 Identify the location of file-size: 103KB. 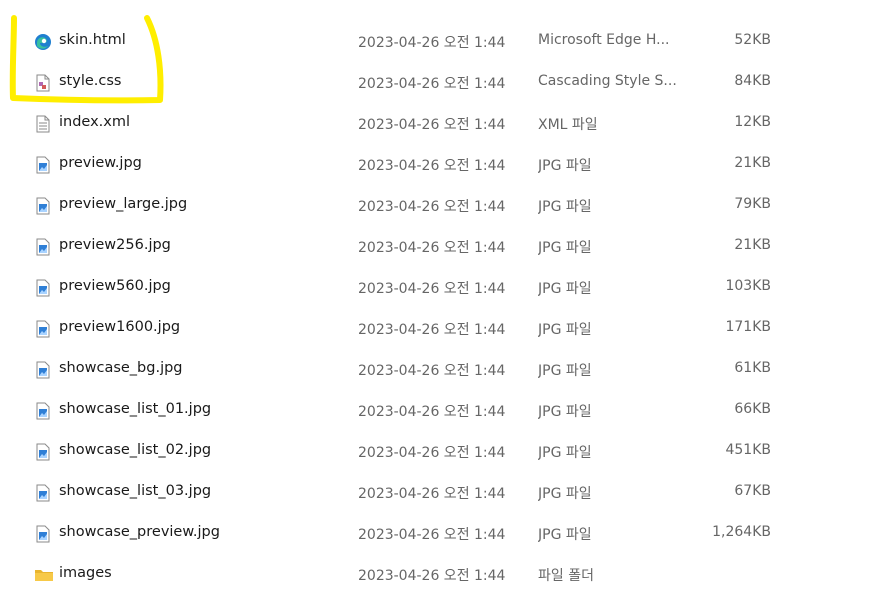
(748, 286).